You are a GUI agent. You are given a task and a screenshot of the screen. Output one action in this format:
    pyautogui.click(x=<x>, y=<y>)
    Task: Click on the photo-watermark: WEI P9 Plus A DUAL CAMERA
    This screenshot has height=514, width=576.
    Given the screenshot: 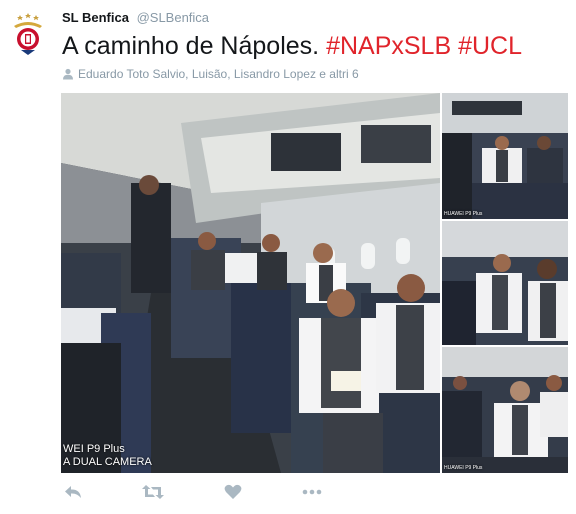 What is the action you would take?
    pyautogui.click(x=107, y=456)
    